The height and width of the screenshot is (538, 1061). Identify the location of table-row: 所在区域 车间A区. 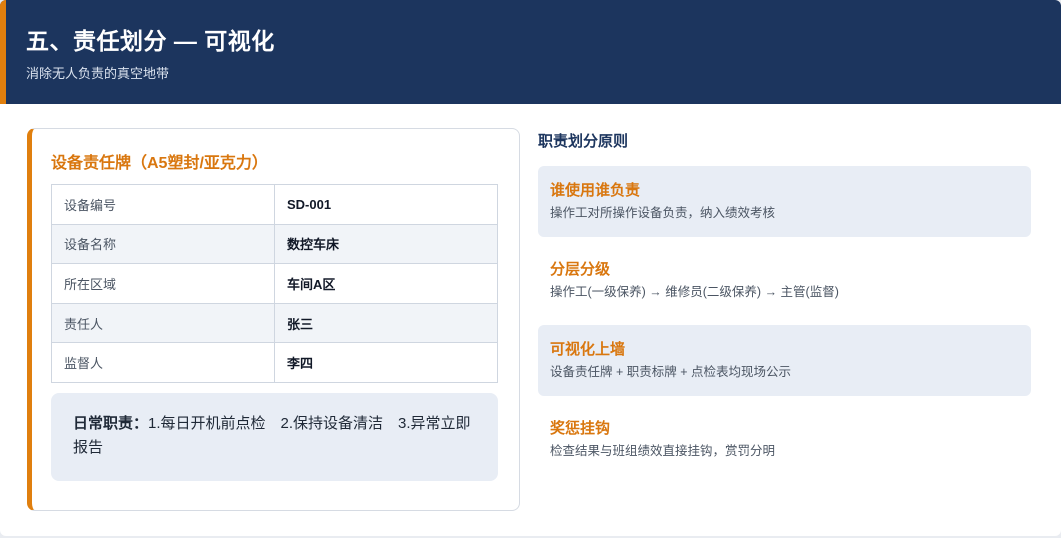
(274, 283).